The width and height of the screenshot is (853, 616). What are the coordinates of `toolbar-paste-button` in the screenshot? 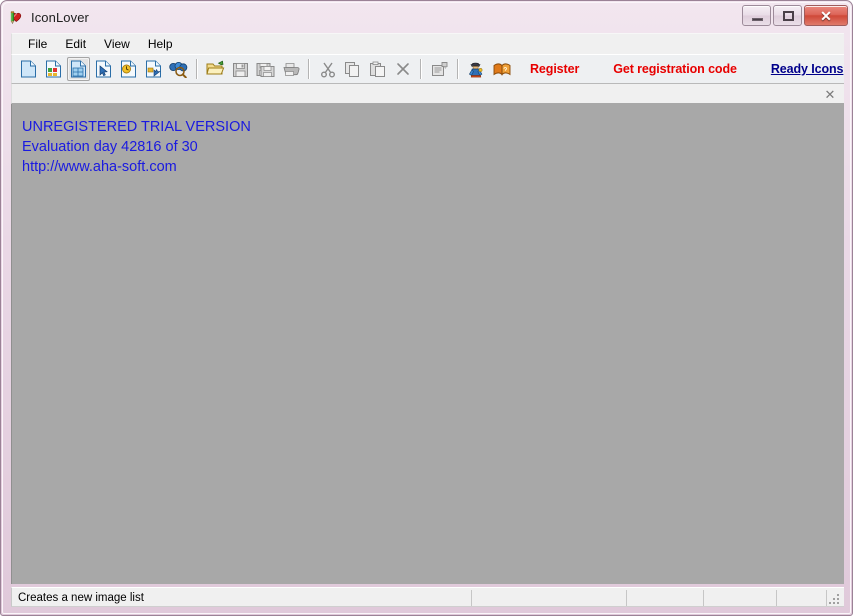 It's located at (377, 69).